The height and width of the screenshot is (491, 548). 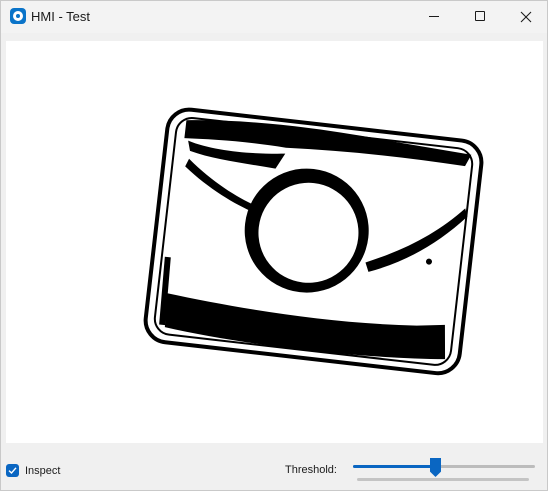 I want to click on checkbox-box, so click(x=12, y=470).